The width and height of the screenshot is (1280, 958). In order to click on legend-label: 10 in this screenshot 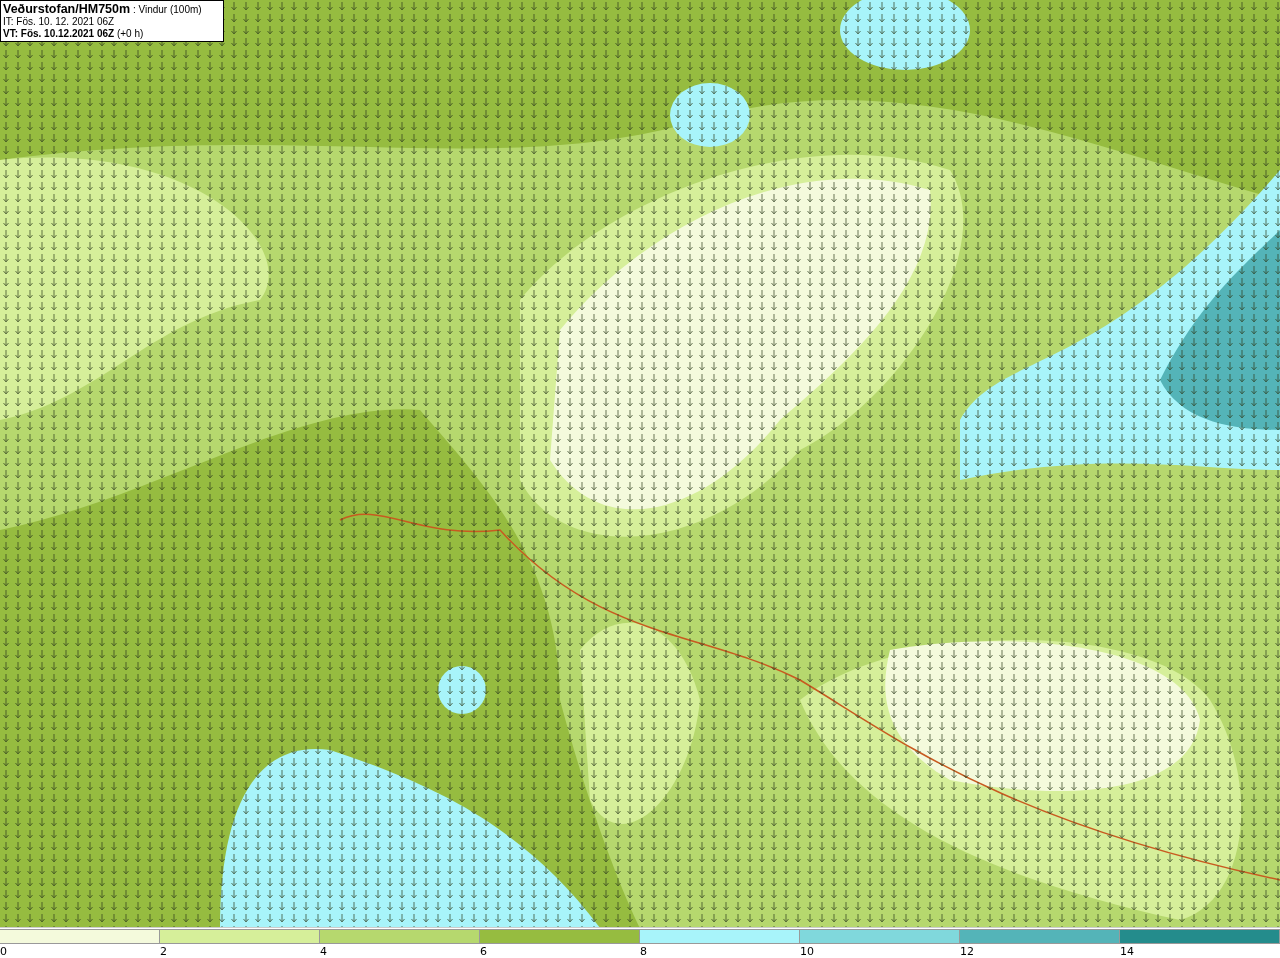, I will do `click(807, 951)`.